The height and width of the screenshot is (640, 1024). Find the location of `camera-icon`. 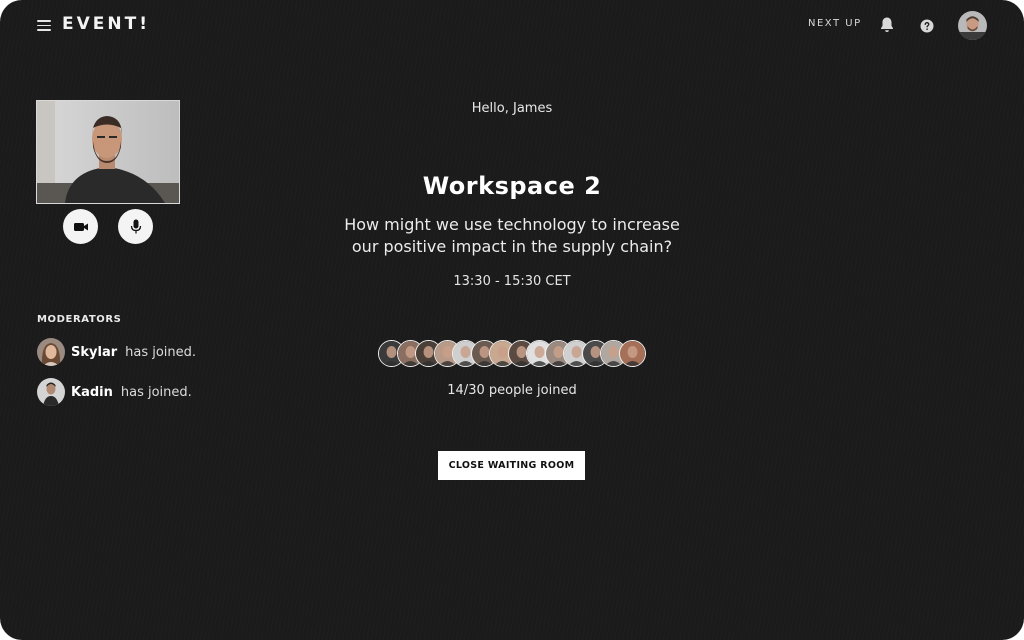

camera-icon is located at coordinates (80, 226).